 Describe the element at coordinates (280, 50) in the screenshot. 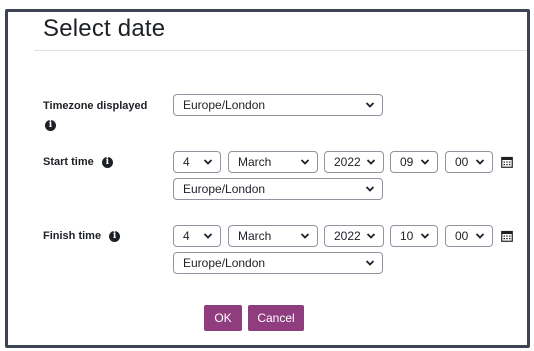

I see `title-divider` at that location.